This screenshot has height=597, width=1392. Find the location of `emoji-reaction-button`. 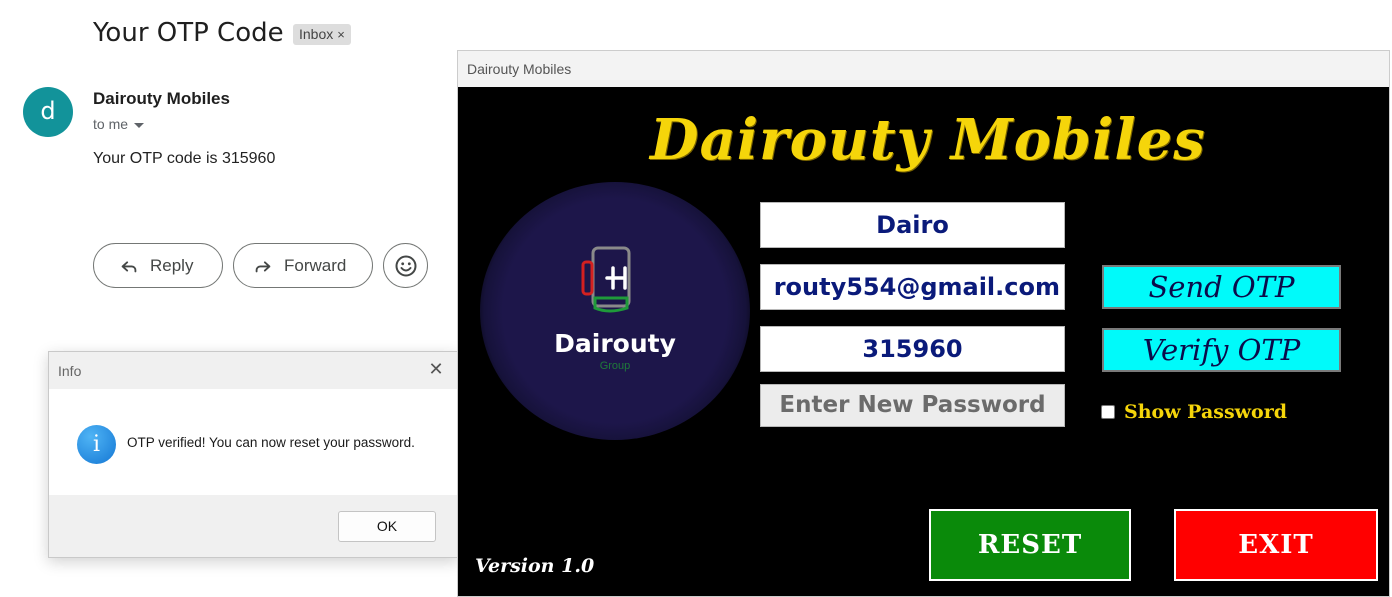

emoji-reaction-button is located at coordinates (405, 265).